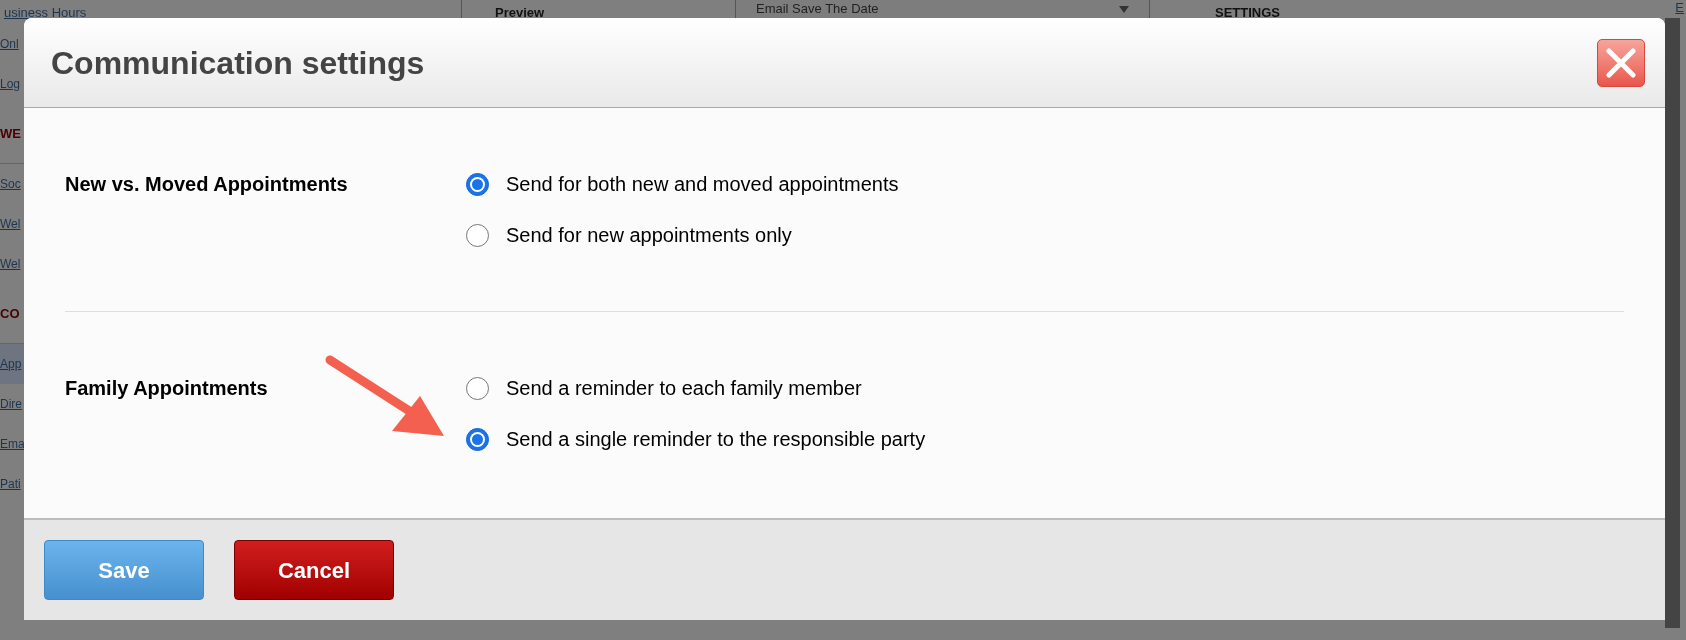 The width and height of the screenshot is (1686, 640). What do you see at coordinates (12, 404) in the screenshot?
I see `sidebar-link: Dire` at bounding box center [12, 404].